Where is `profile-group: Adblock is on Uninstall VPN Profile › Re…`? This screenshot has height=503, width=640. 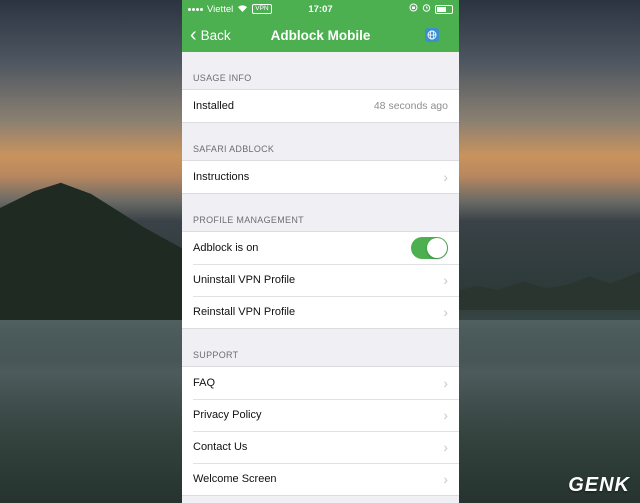
profile-group: Adblock is on Uninstall VPN Profile › Re… is located at coordinates (320, 280).